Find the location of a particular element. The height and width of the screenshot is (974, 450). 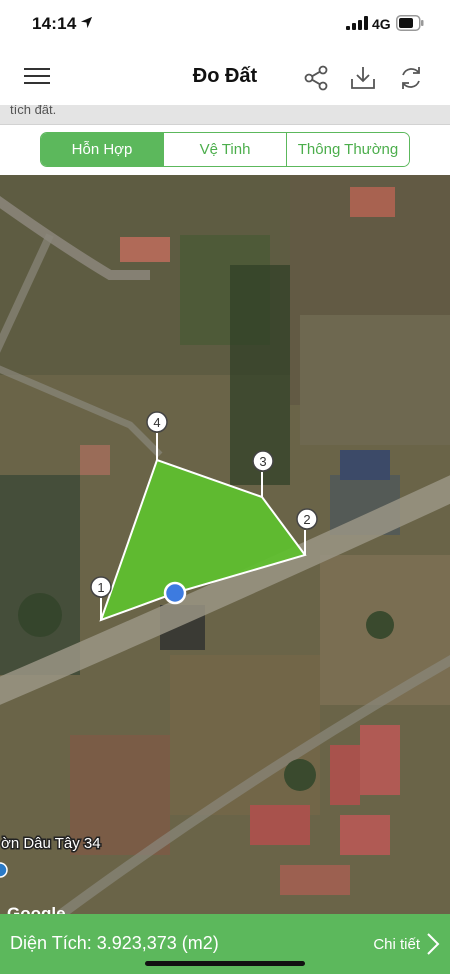

status-time: 14:14 is located at coordinates (54, 23).